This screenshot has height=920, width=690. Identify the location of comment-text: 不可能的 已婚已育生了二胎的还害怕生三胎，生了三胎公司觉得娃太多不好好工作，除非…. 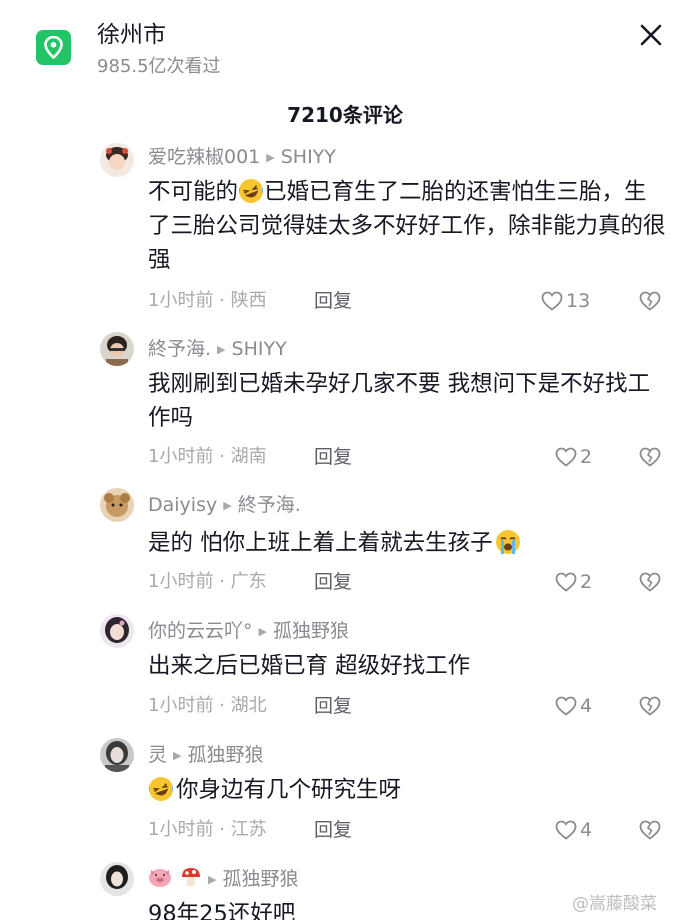
(408, 226).